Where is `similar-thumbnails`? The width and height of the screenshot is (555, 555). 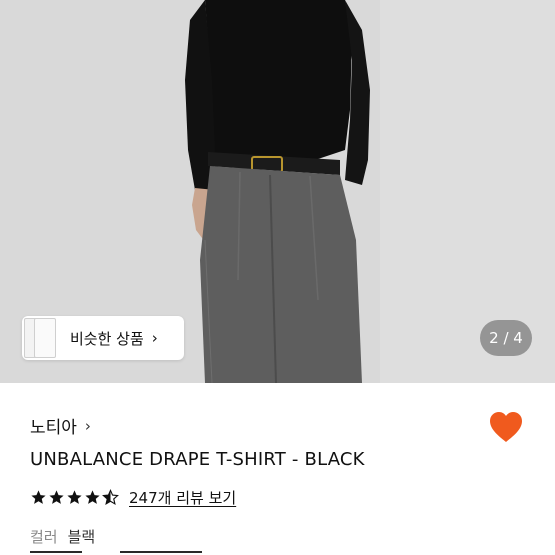 similar-thumbnails is located at coordinates (43, 338).